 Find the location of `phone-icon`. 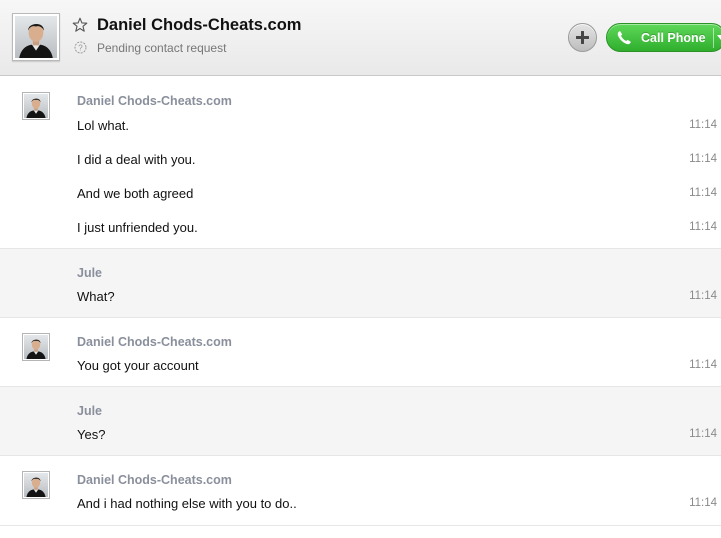

phone-icon is located at coordinates (624, 38).